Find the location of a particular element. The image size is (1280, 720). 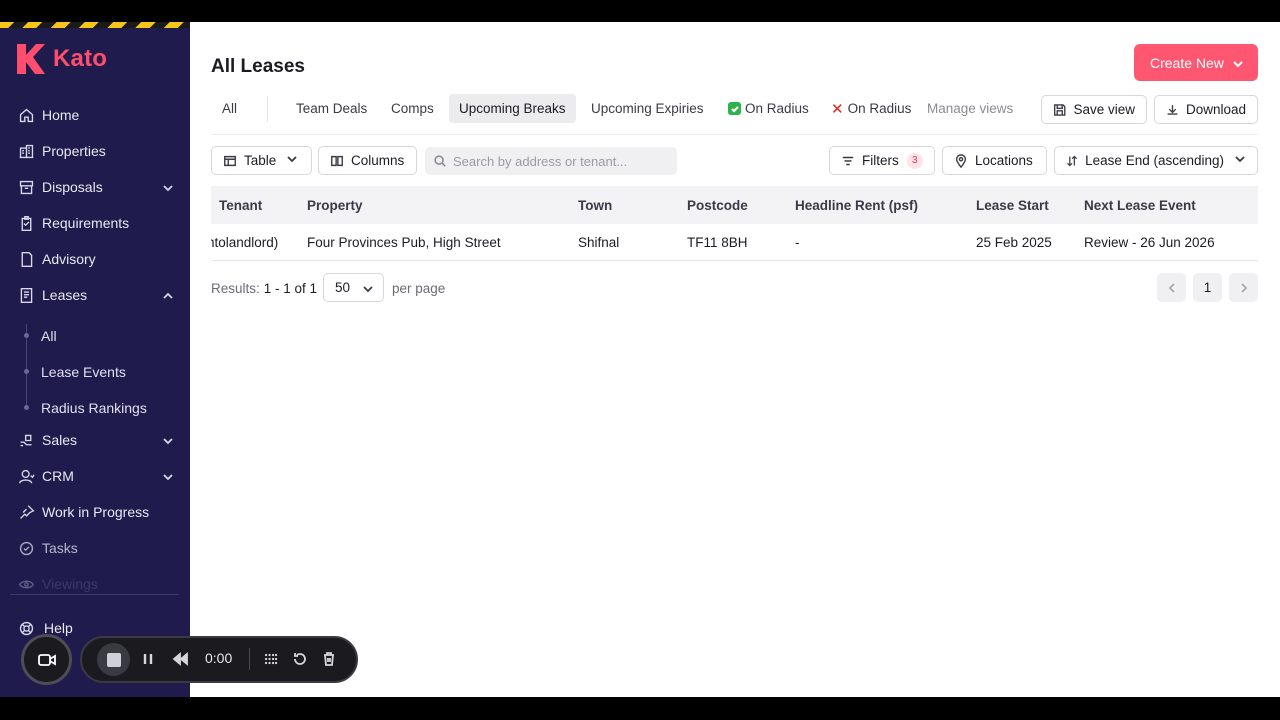

tab-all: All is located at coordinates (229, 108).